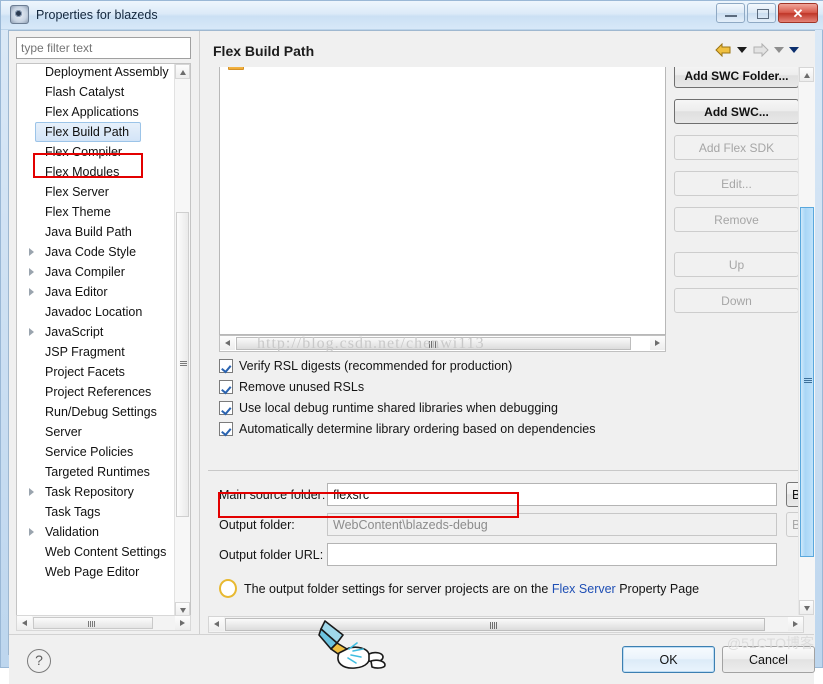  I want to click on page-scrollbar-thumb, so click(807, 382).